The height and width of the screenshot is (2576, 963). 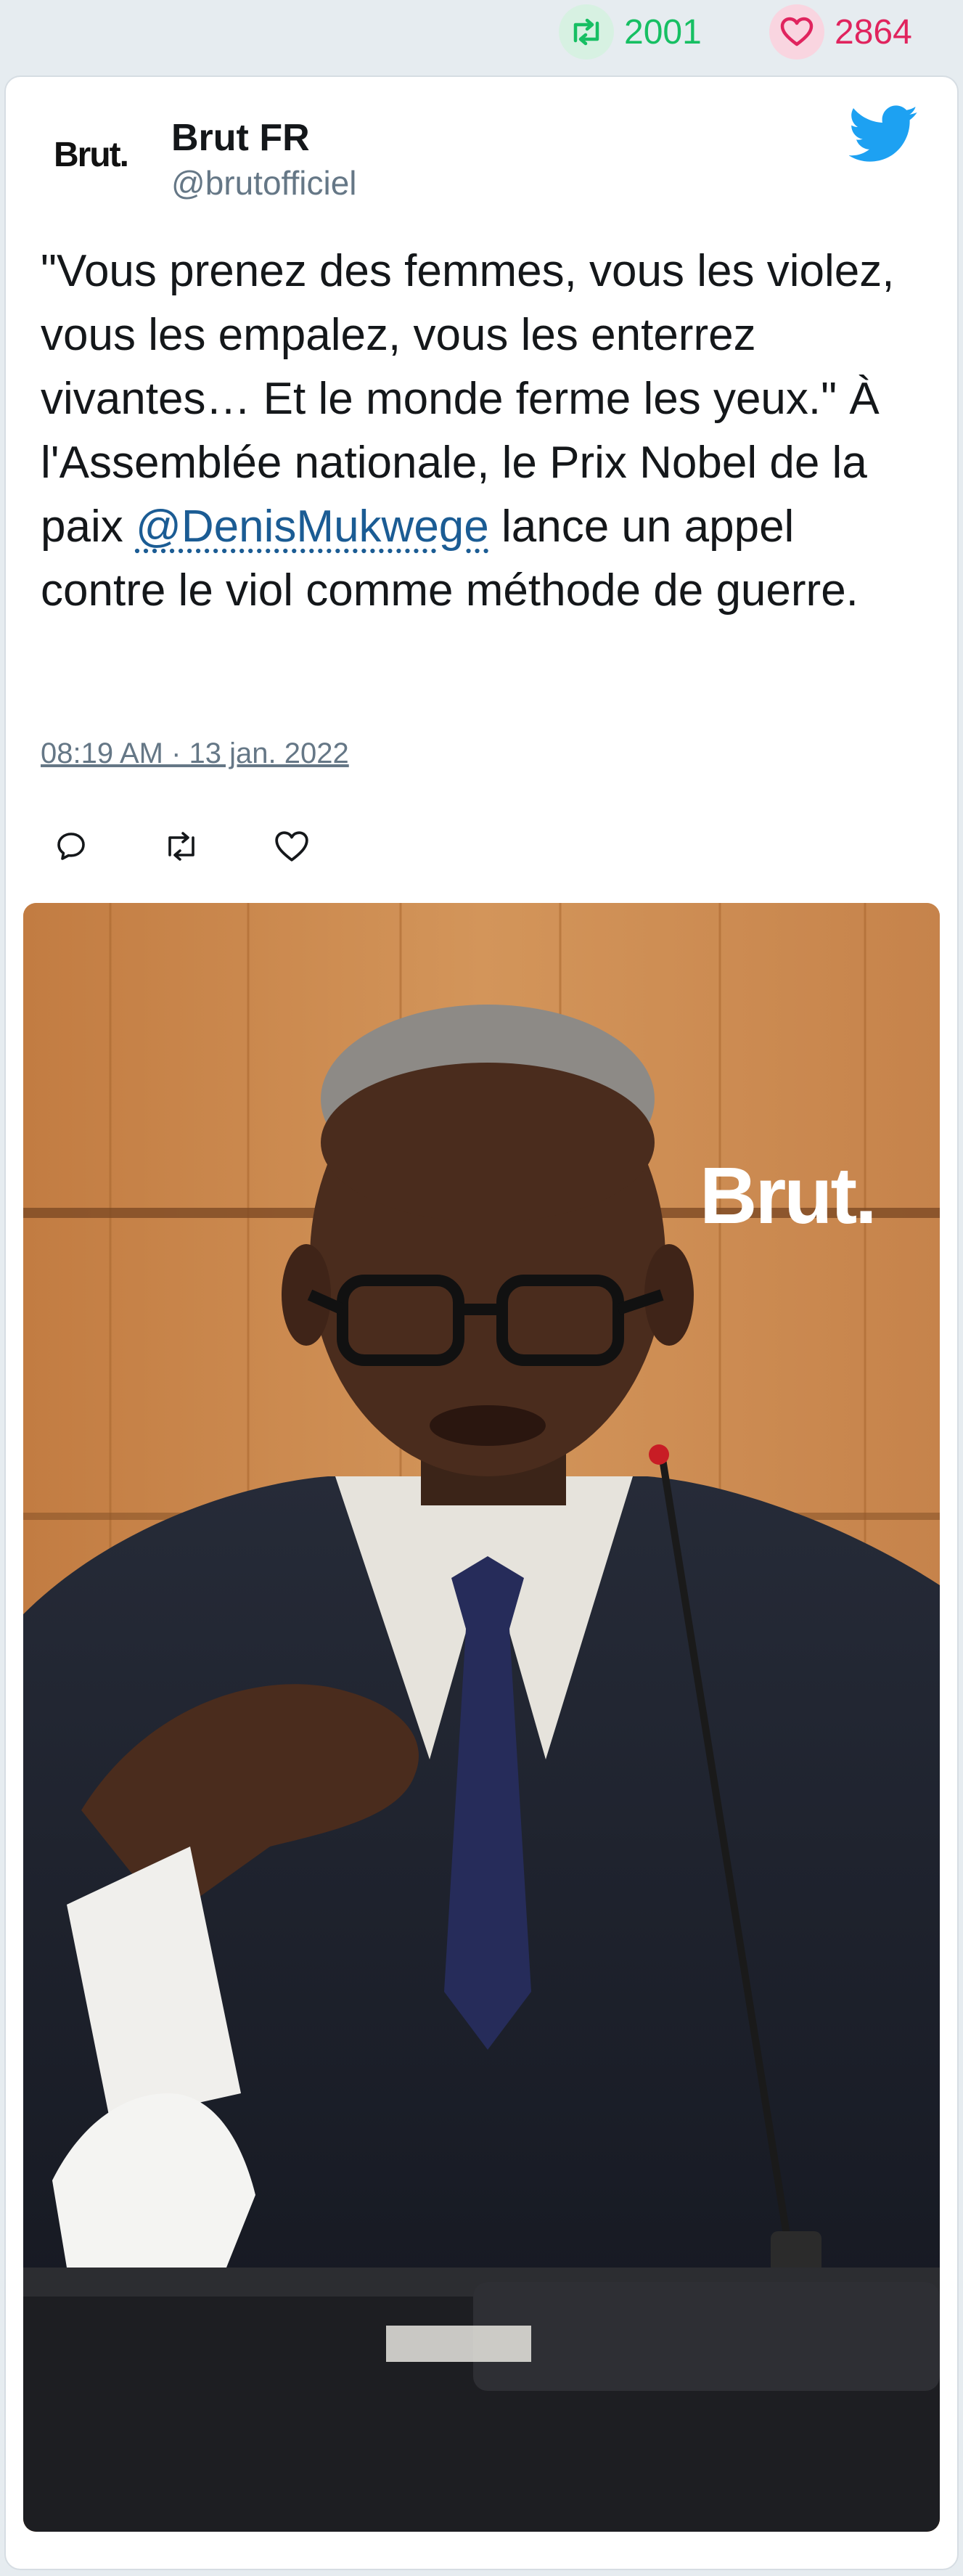 I want to click on tweet-actions, so click(x=181, y=847).